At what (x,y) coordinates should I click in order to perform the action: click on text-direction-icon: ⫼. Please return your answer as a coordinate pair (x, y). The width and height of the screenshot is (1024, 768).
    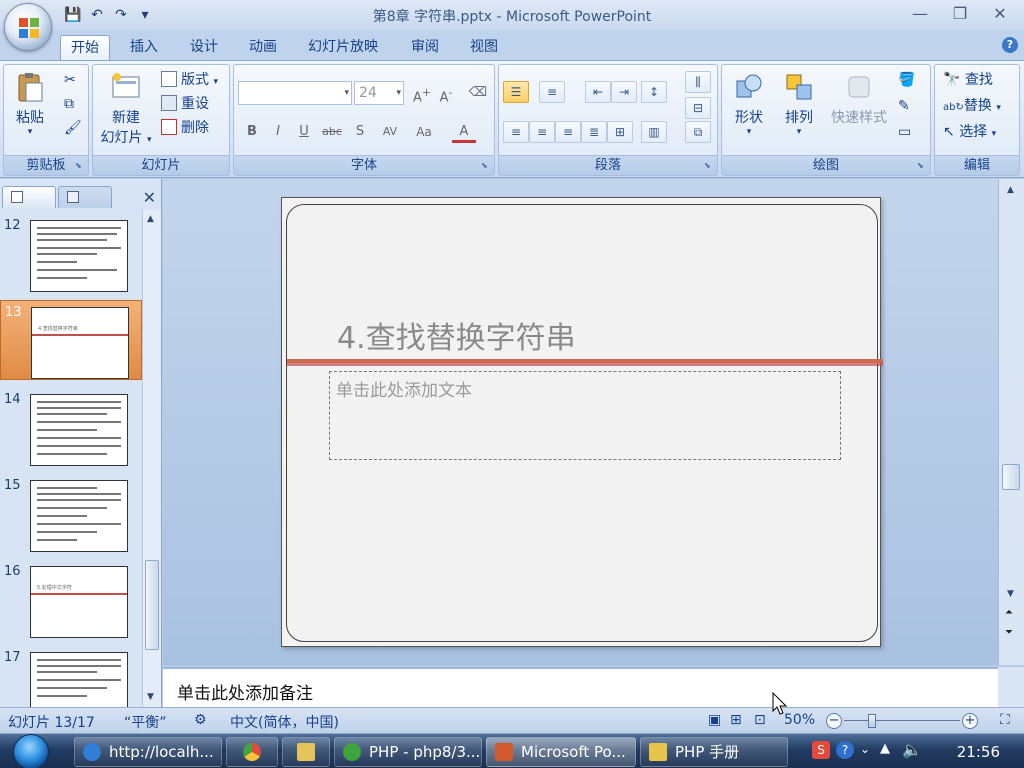
    Looking at the image, I should click on (698, 82).